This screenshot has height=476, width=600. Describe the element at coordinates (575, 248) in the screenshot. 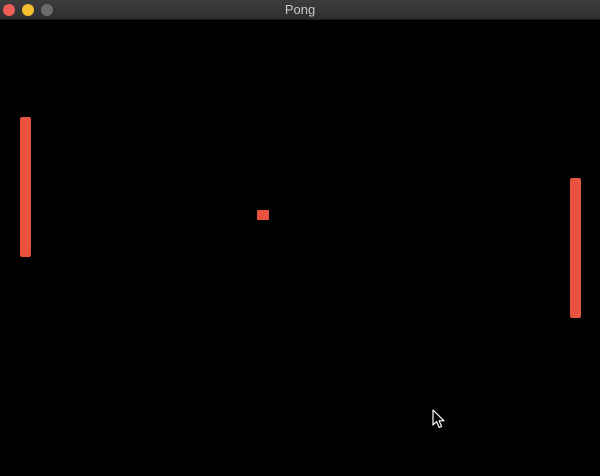

I see `right-paddle` at that location.